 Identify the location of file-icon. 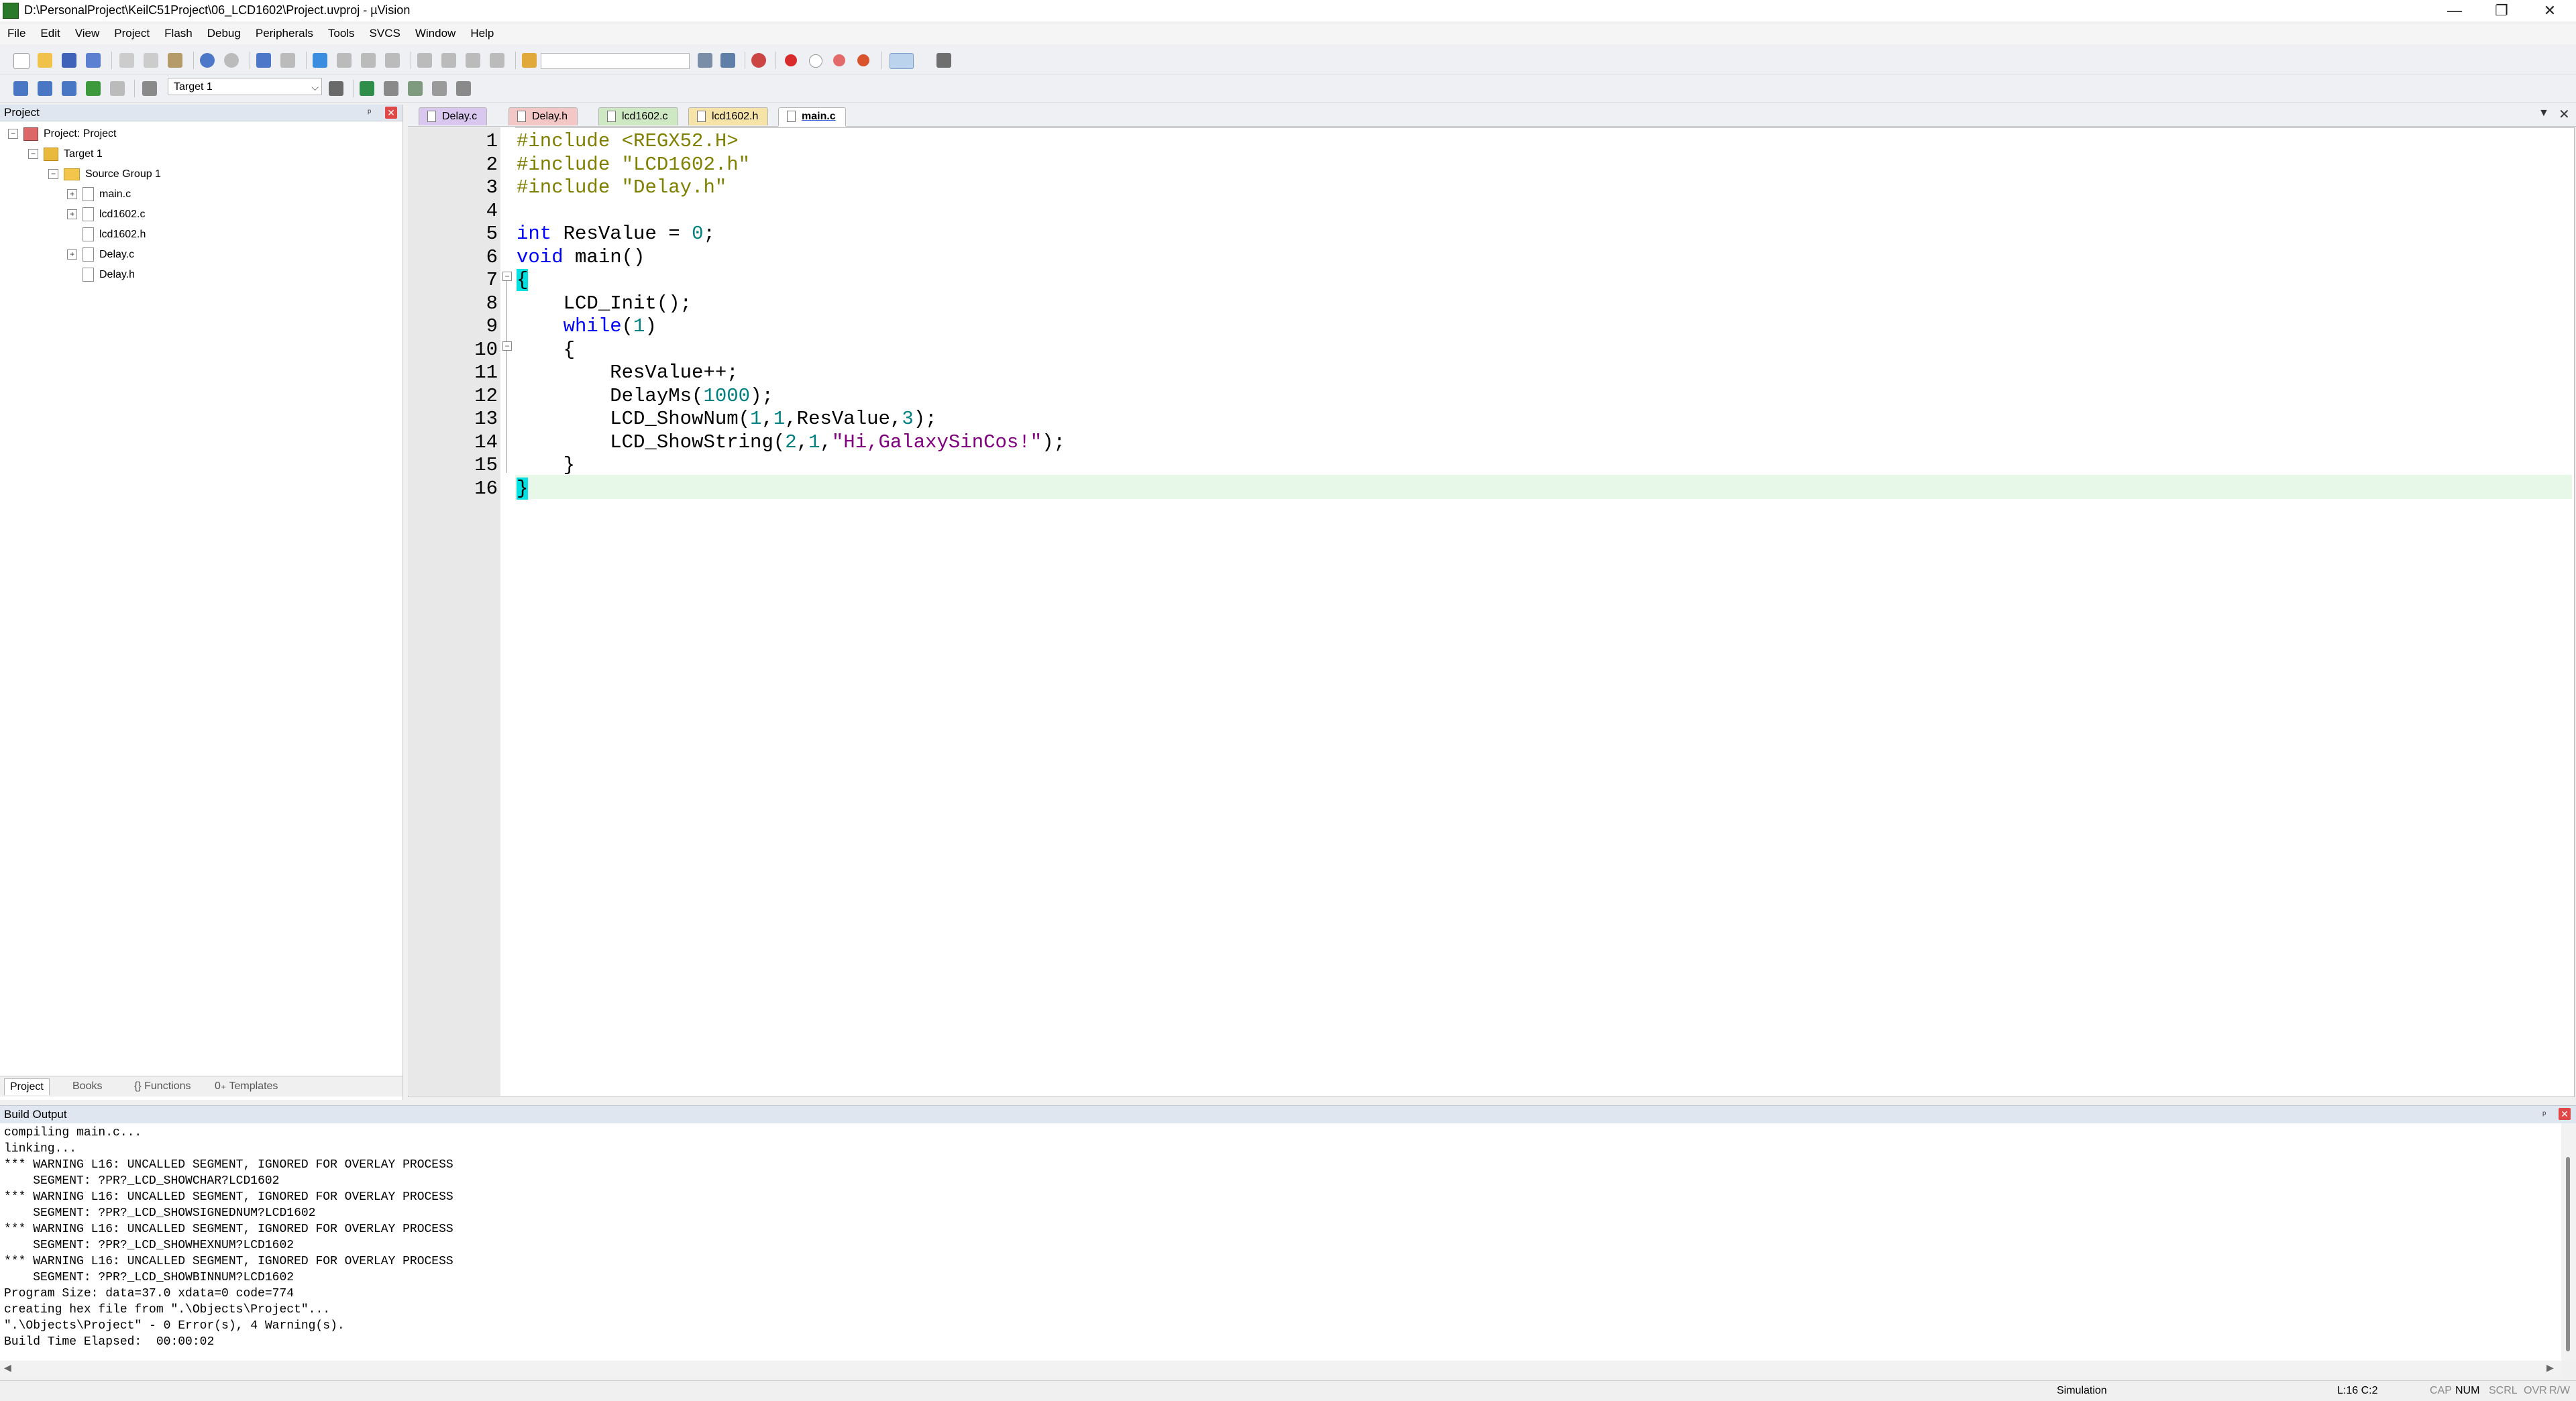
(701, 116).